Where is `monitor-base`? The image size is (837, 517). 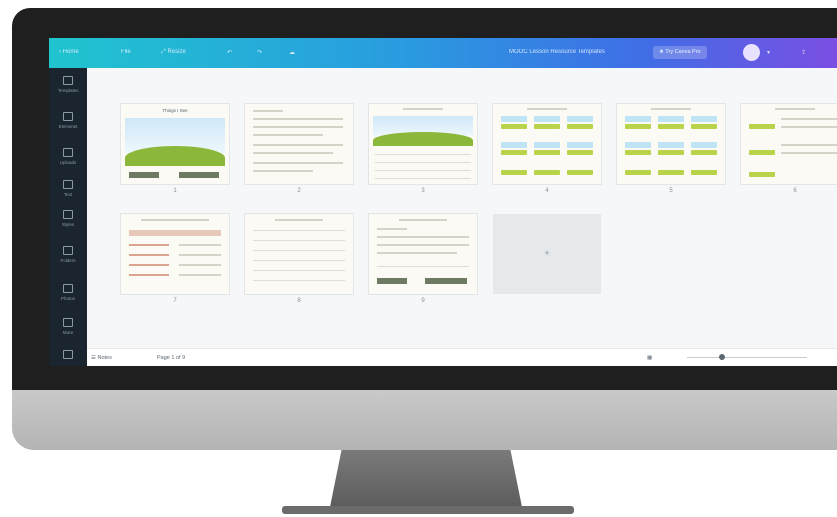 monitor-base is located at coordinates (428, 510).